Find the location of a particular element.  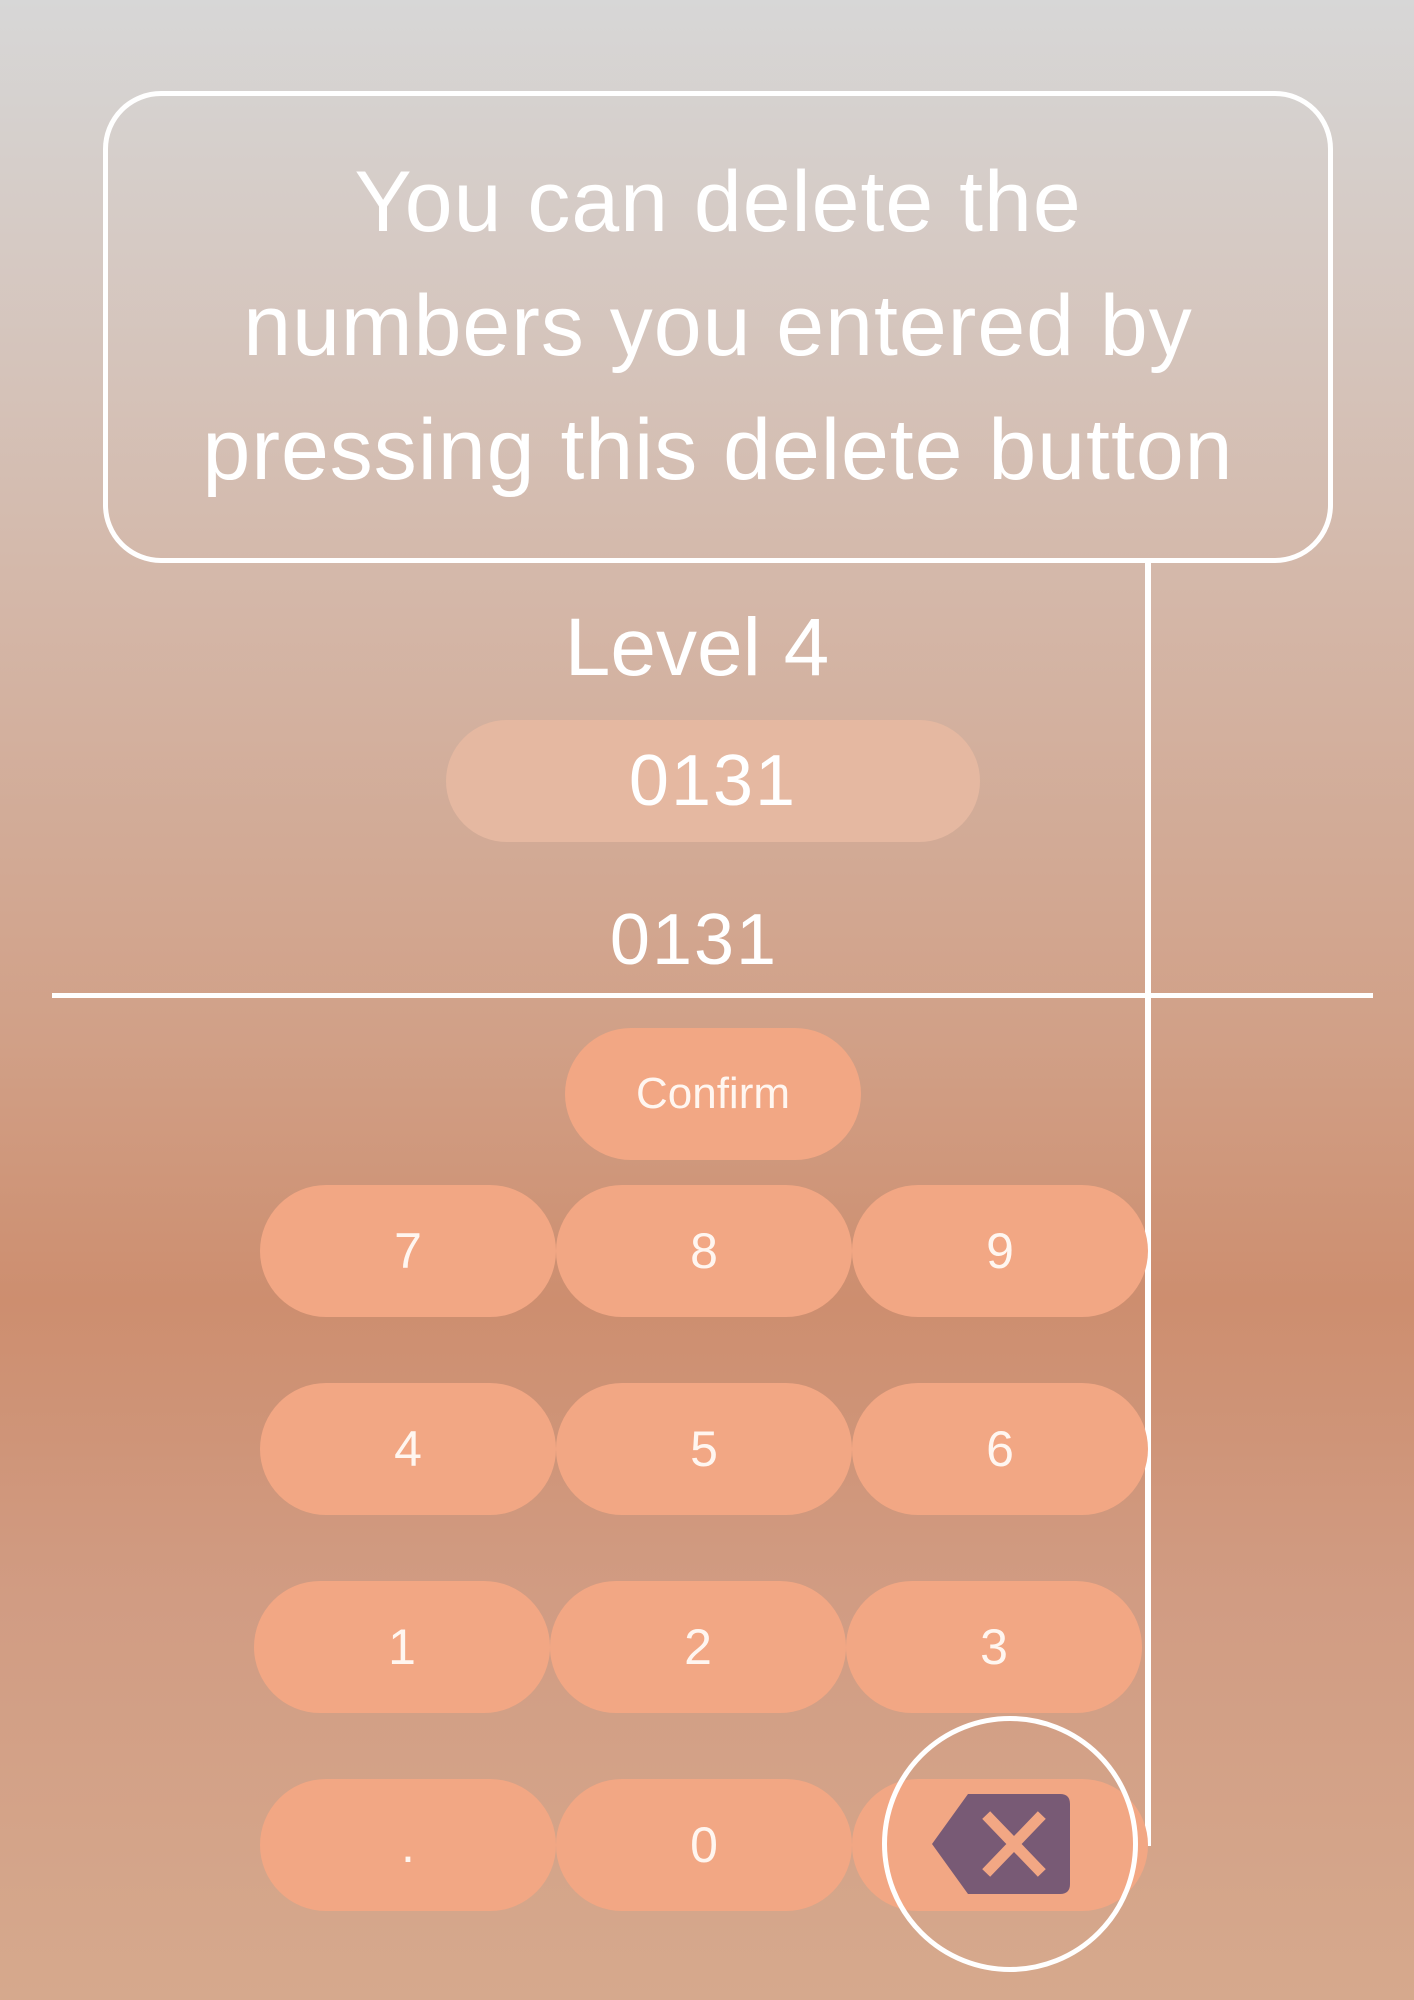

key-5: 5 is located at coordinates (704, 1449).